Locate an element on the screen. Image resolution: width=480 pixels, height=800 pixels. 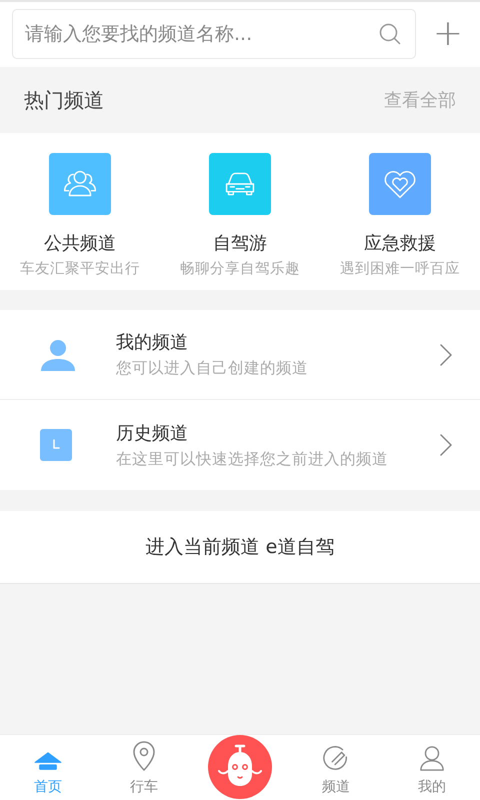
tab: 我的 is located at coordinates (432, 767).